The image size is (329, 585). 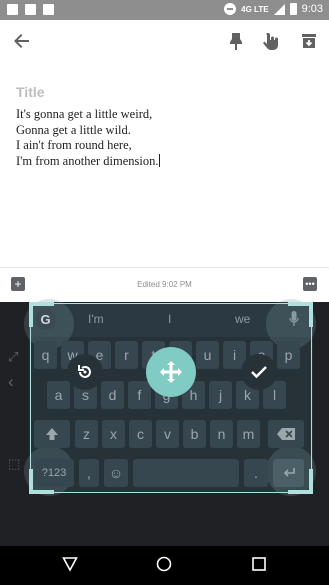 What do you see at coordinates (70, 566) in the screenshot?
I see `triangle-back-icon` at bounding box center [70, 566].